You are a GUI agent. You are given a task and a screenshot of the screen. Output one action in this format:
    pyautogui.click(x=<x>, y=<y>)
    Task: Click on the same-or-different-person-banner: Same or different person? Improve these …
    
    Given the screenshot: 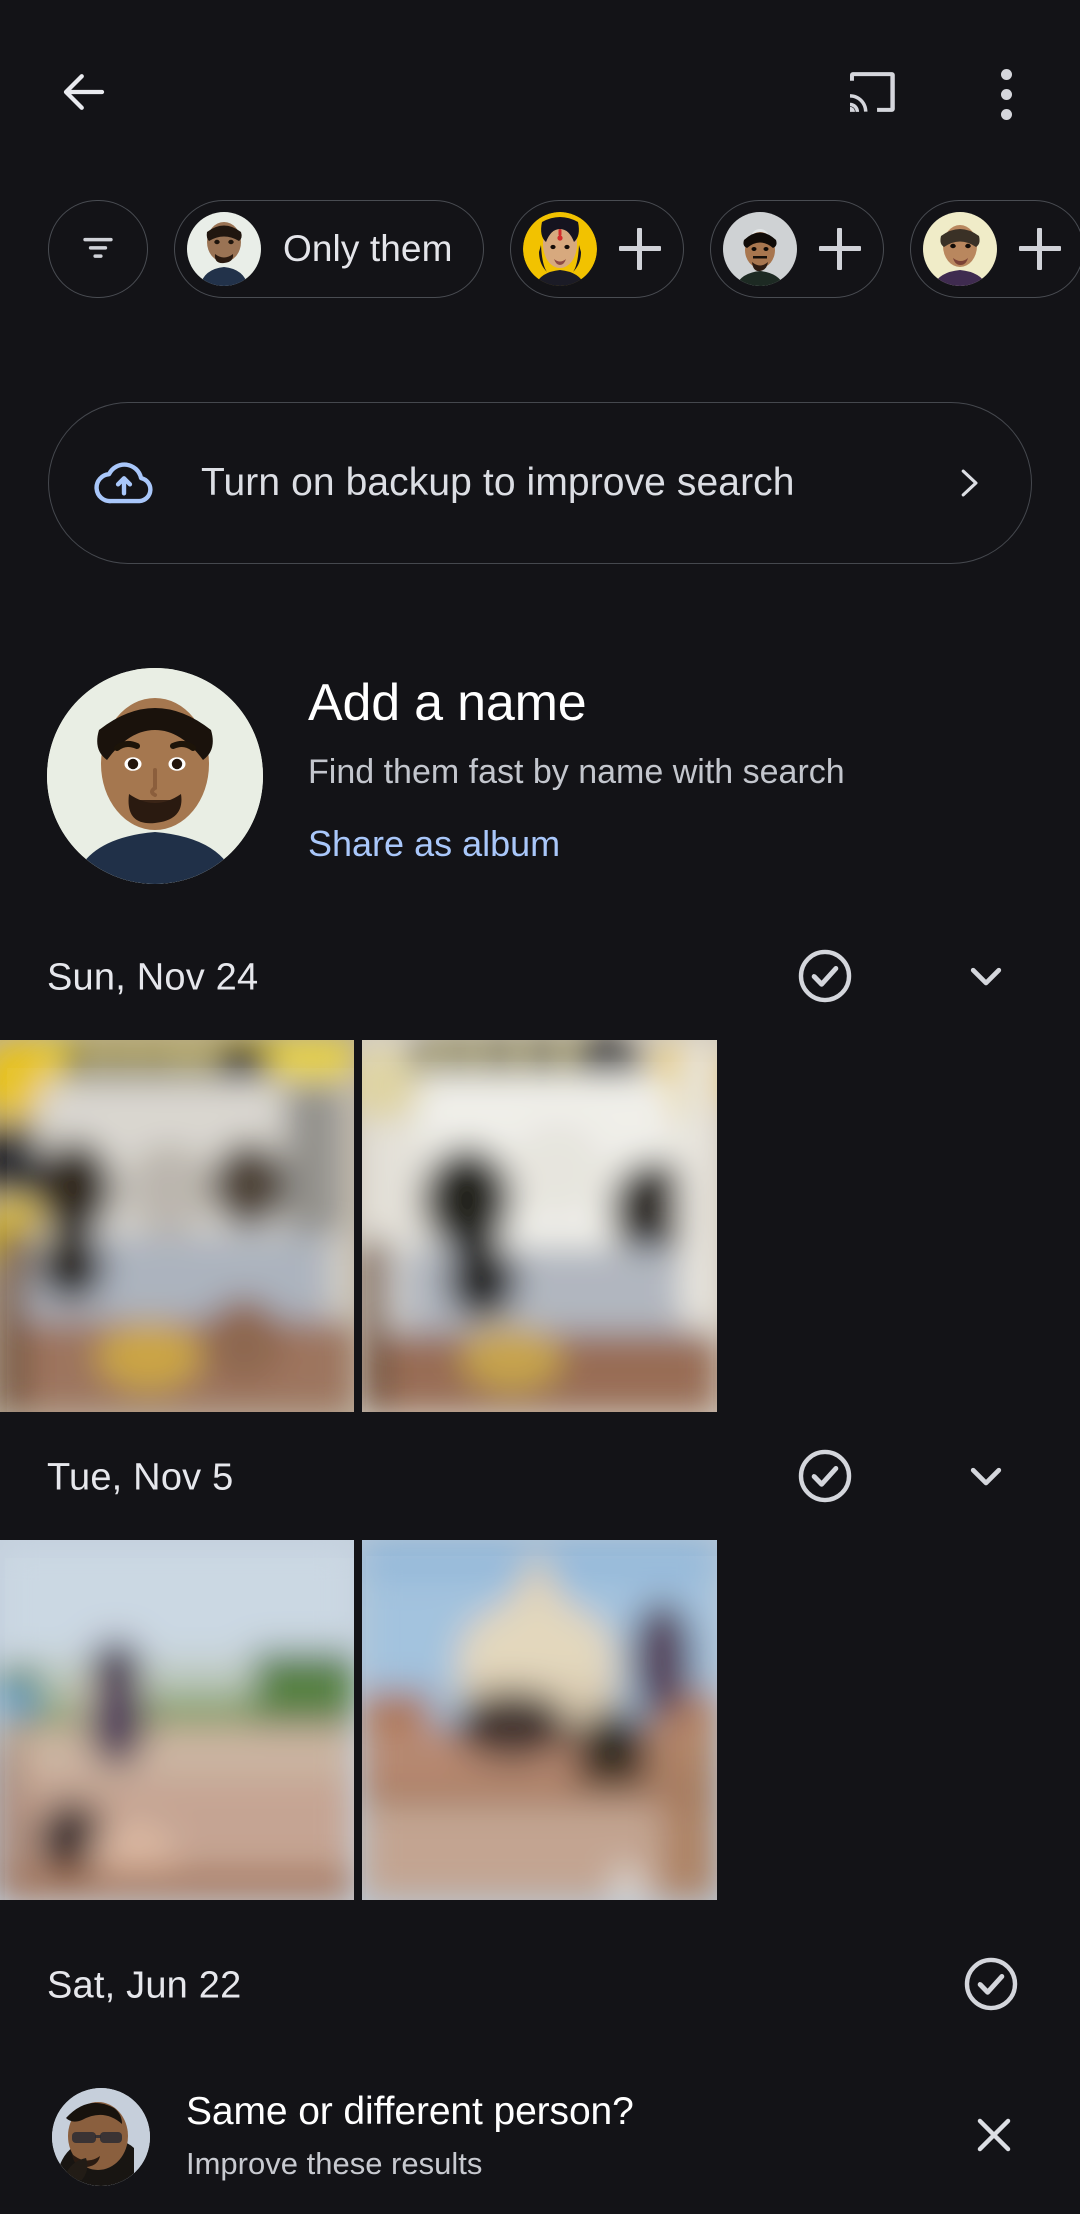 What is the action you would take?
    pyautogui.click(x=540, y=2137)
    